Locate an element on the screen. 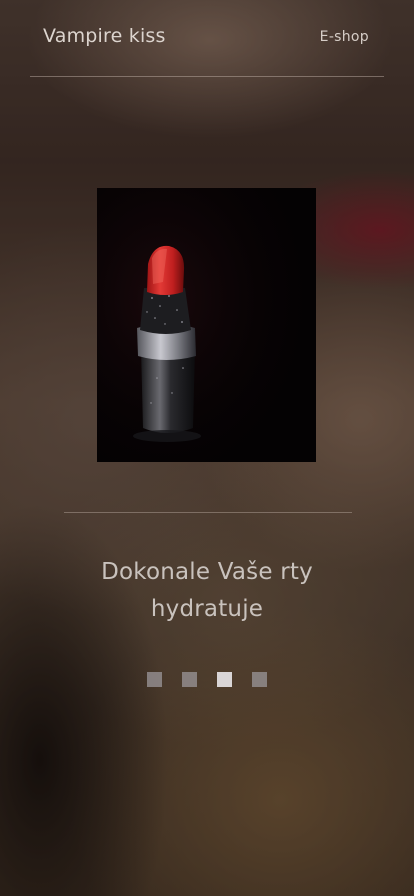 This screenshot has width=414, height=896. header-divider is located at coordinates (207, 76).